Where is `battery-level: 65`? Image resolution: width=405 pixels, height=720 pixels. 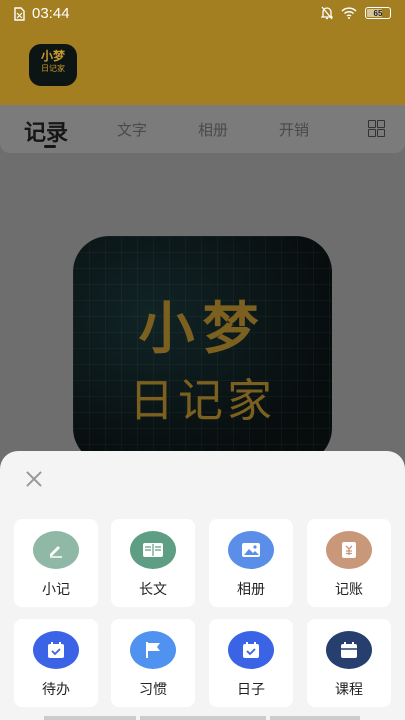 battery-level: 65 is located at coordinates (378, 13).